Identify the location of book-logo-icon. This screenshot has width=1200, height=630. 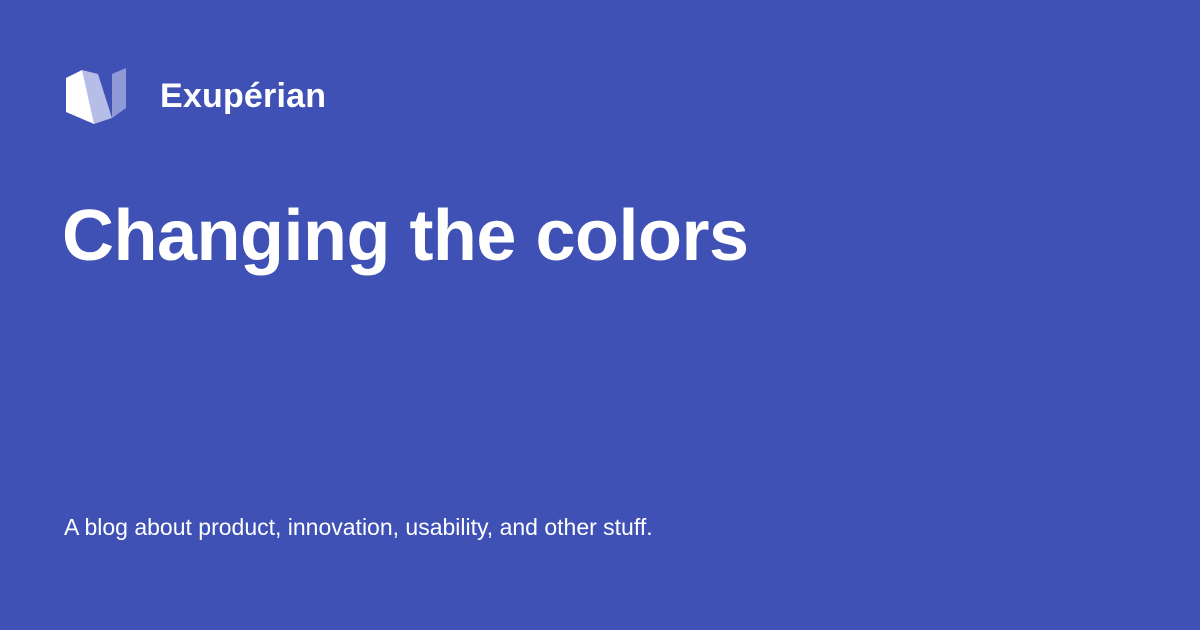
(96, 96).